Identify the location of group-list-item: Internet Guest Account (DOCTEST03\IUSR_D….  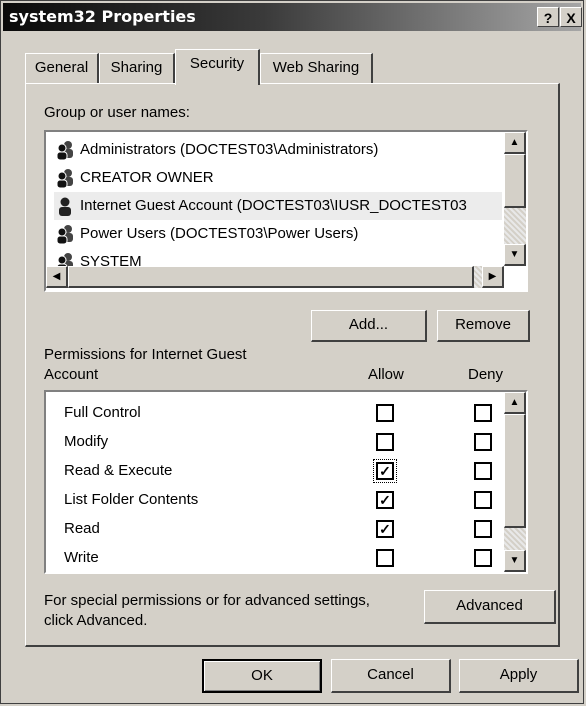
(278, 206).